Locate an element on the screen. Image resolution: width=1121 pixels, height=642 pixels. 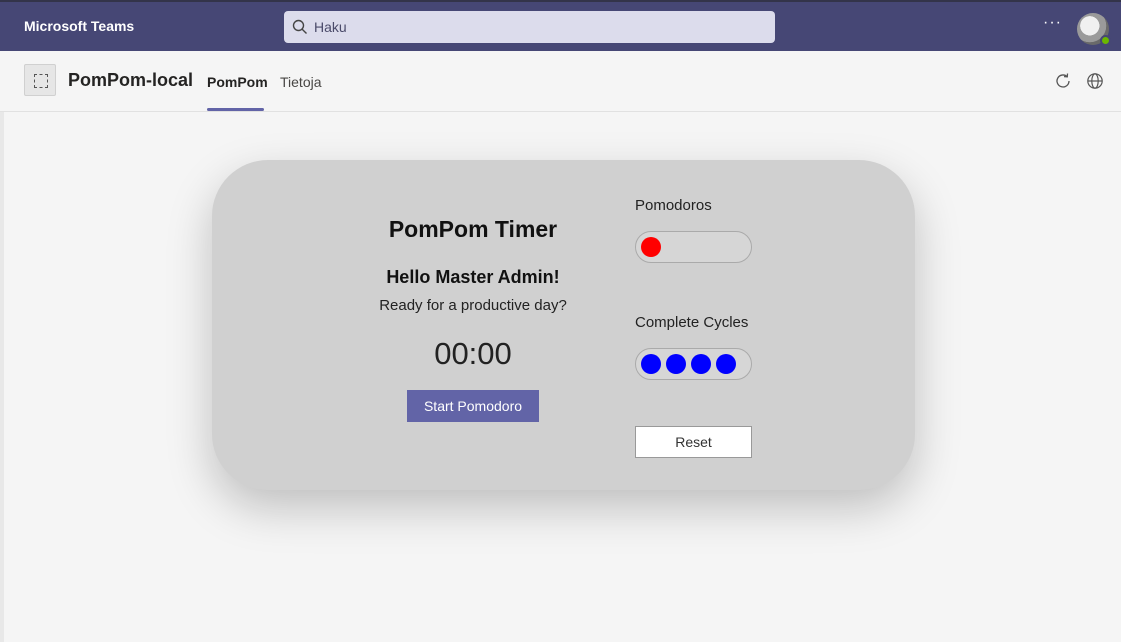
globe-icon is located at coordinates (1095, 81).